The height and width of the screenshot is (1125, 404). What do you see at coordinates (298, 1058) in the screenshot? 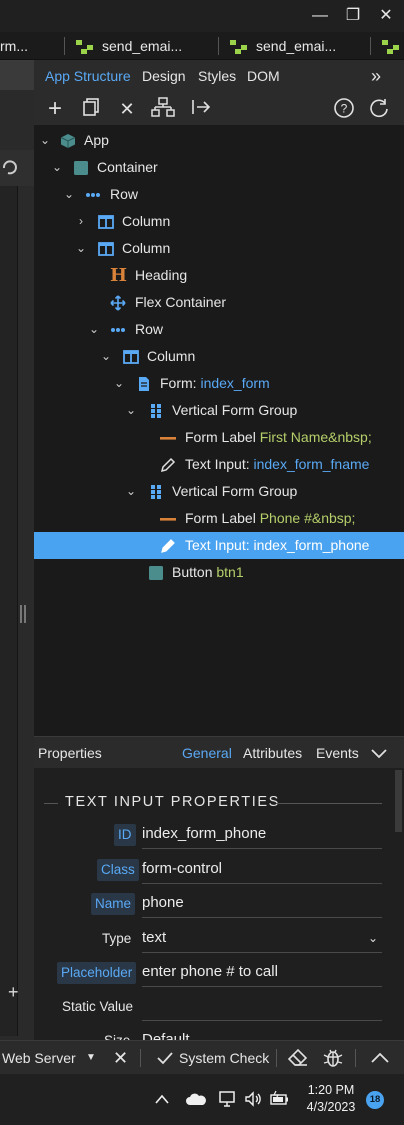
I see `eraser-icon` at bounding box center [298, 1058].